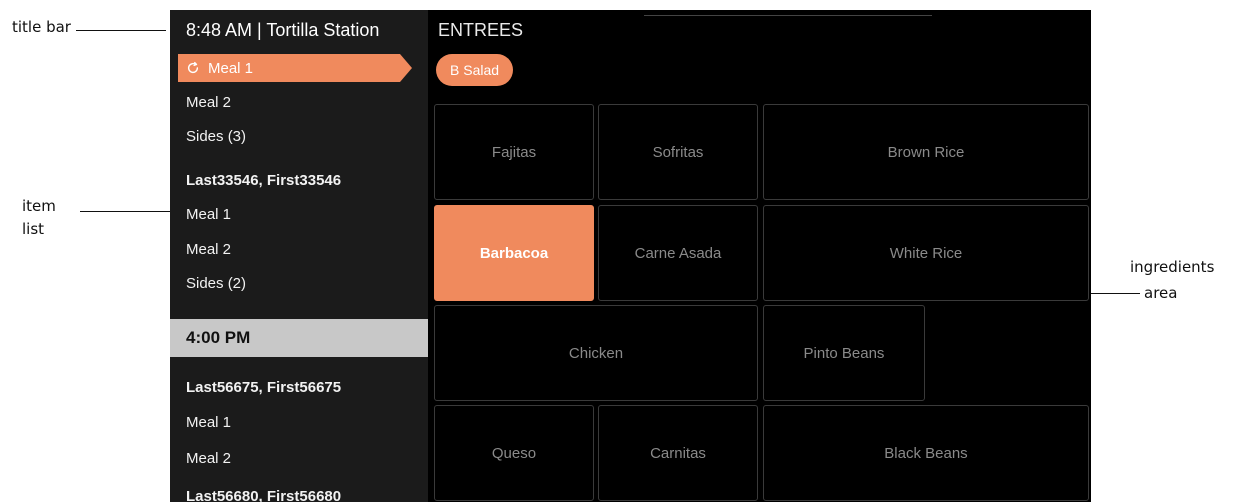 The width and height of the screenshot is (1236, 504). I want to click on section-title: ENTREES, so click(481, 30).